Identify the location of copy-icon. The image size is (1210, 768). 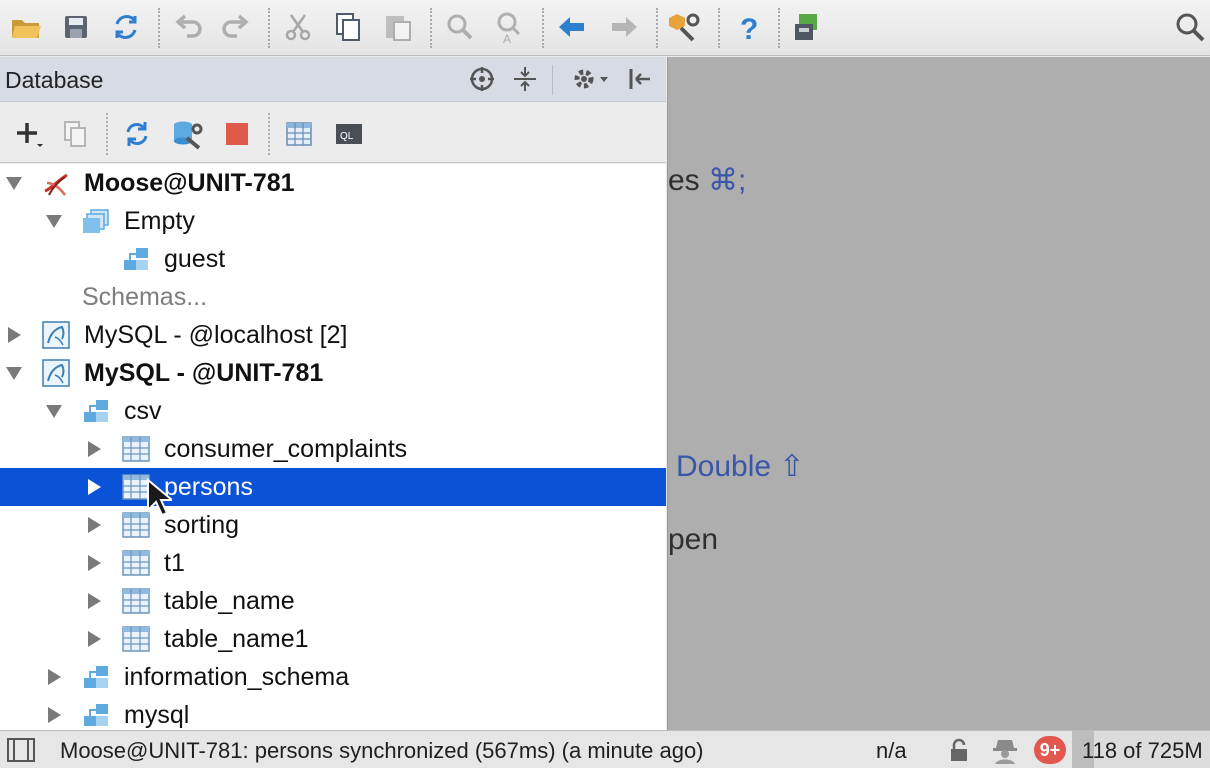
(348, 27).